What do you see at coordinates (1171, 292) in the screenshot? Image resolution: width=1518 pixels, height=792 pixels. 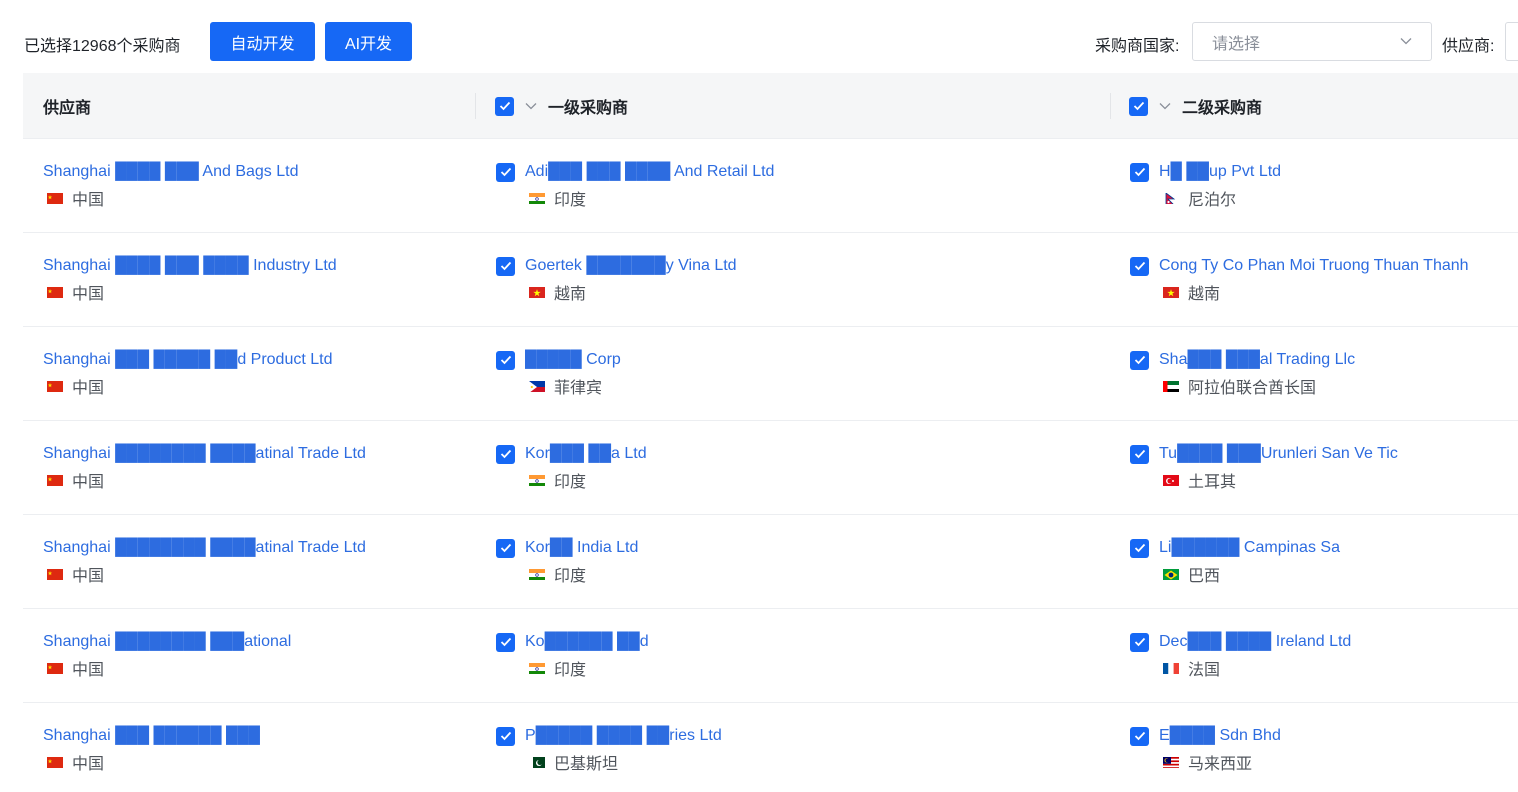 I see `vn-flag-icon` at bounding box center [1171, 292].